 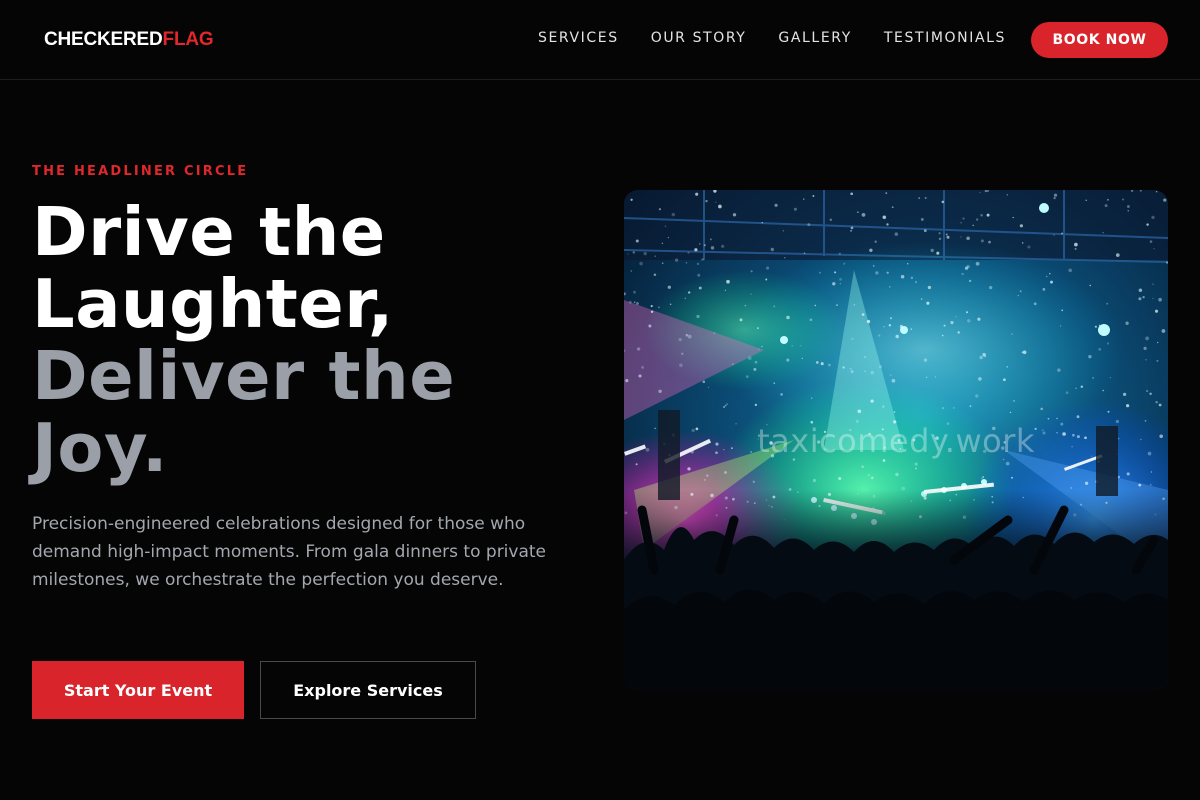 What do you see at coordinates (578, 38) in the screenshot?
I see `nav-link-services: SERVICES` at bounding box center [578, 38].